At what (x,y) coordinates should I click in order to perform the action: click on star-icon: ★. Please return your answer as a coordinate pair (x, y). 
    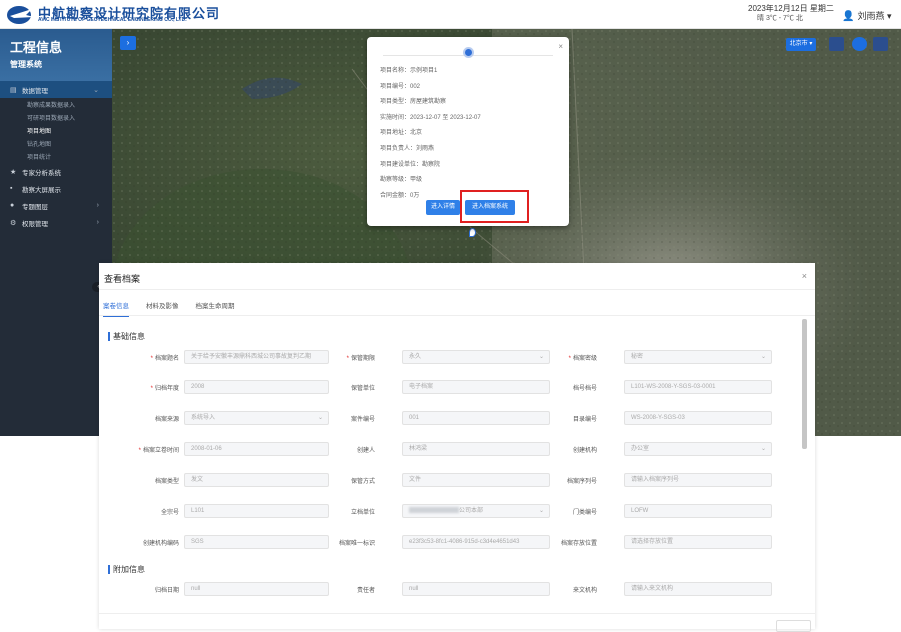
    Looking at the image, I should click on (13, 172).